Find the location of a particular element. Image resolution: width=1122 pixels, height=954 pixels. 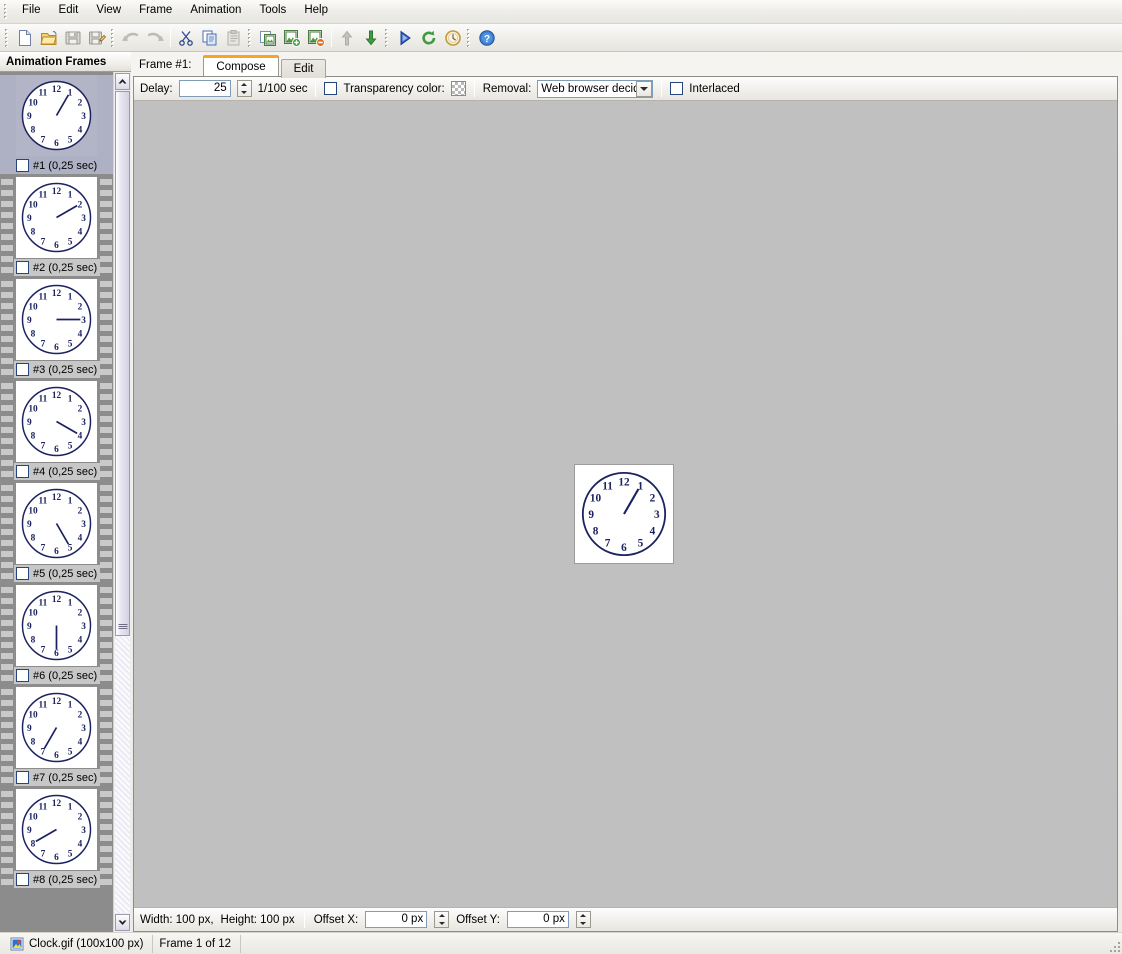

svg-text: 7 is located at coordinates (43, 344).